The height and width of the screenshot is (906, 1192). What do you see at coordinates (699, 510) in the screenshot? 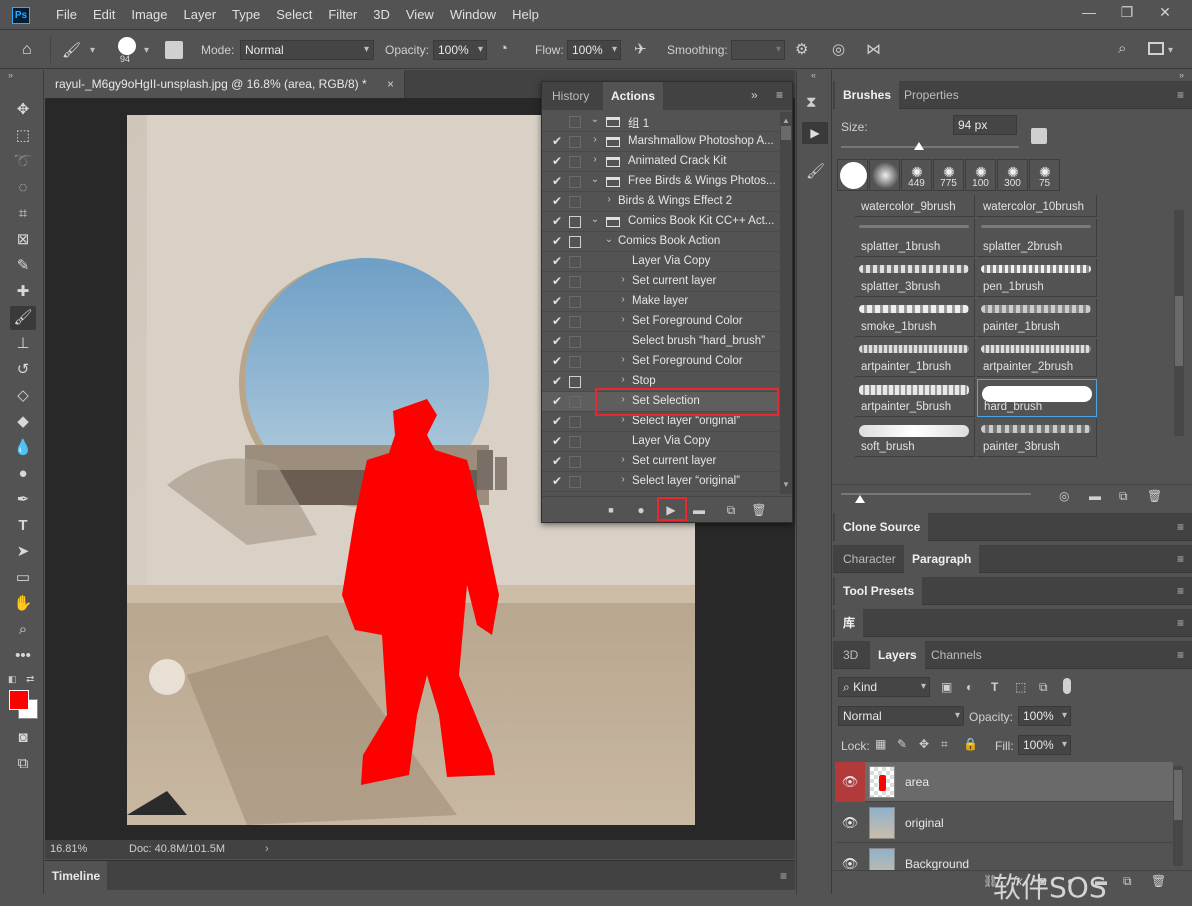
I see `new-set-folder-icon: ▬` at bounding box center [699, 510].